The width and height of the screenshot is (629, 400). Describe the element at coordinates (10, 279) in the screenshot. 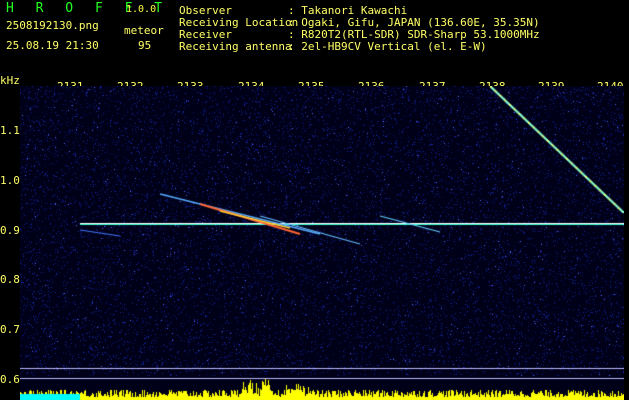

I see `y-tick-label: 0.8` at that location.